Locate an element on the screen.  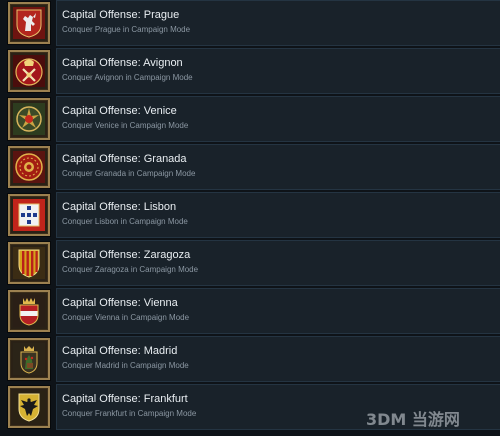
zaragoza-striped-shield-icon is located at coordinates (29, 263).